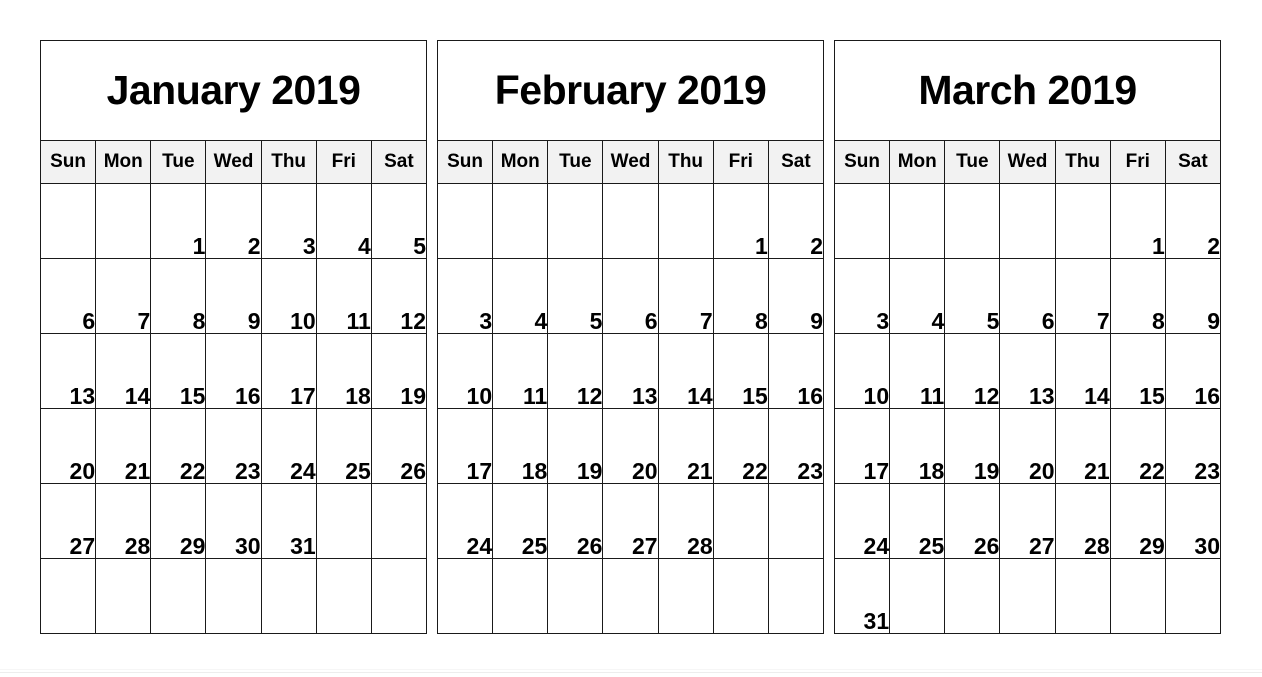 Image resolution: width=1262 pixels, height=677 pixels. What do you see at coordinates (343, 371) in the screenshot?
I see `day-cell: 18` at bounding box center [343, 371].